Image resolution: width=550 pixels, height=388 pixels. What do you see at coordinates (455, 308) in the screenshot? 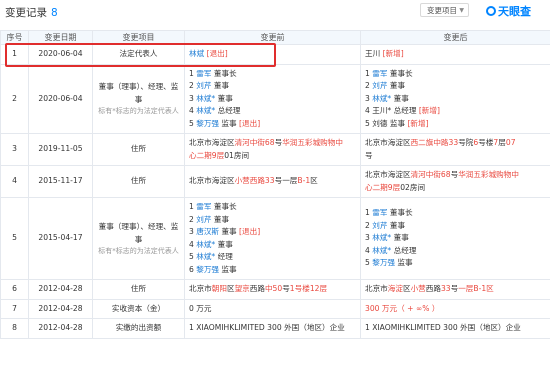
I see `value-after: 300 万元（ + ∞% ）` at bounding box center [455, 308].